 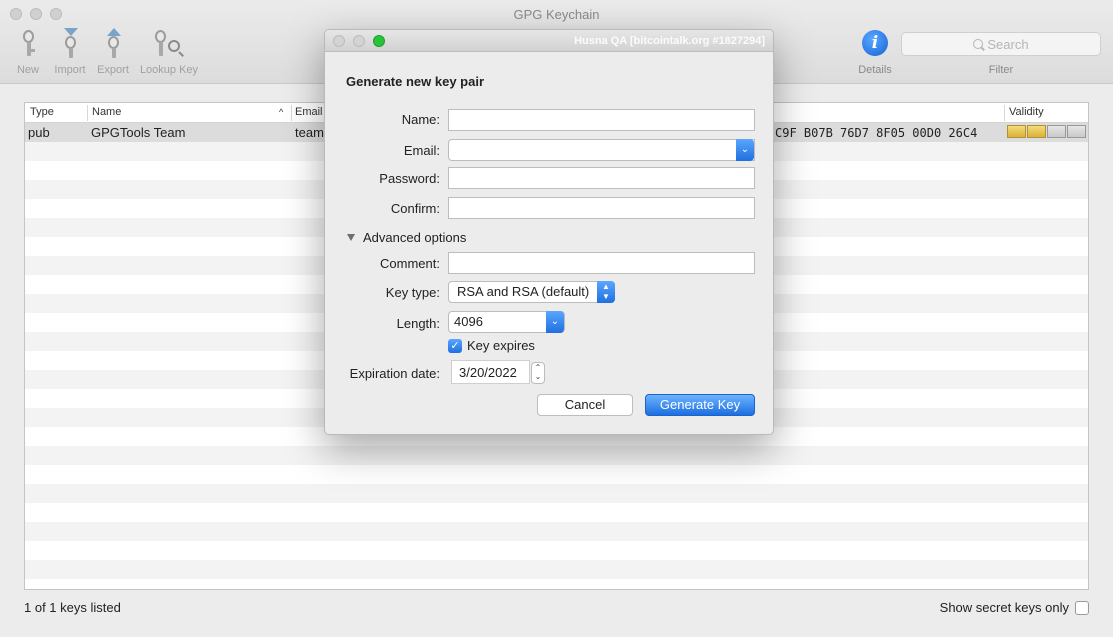 I want to click on search-area: Search Filter, so click(x=1001, y=54).